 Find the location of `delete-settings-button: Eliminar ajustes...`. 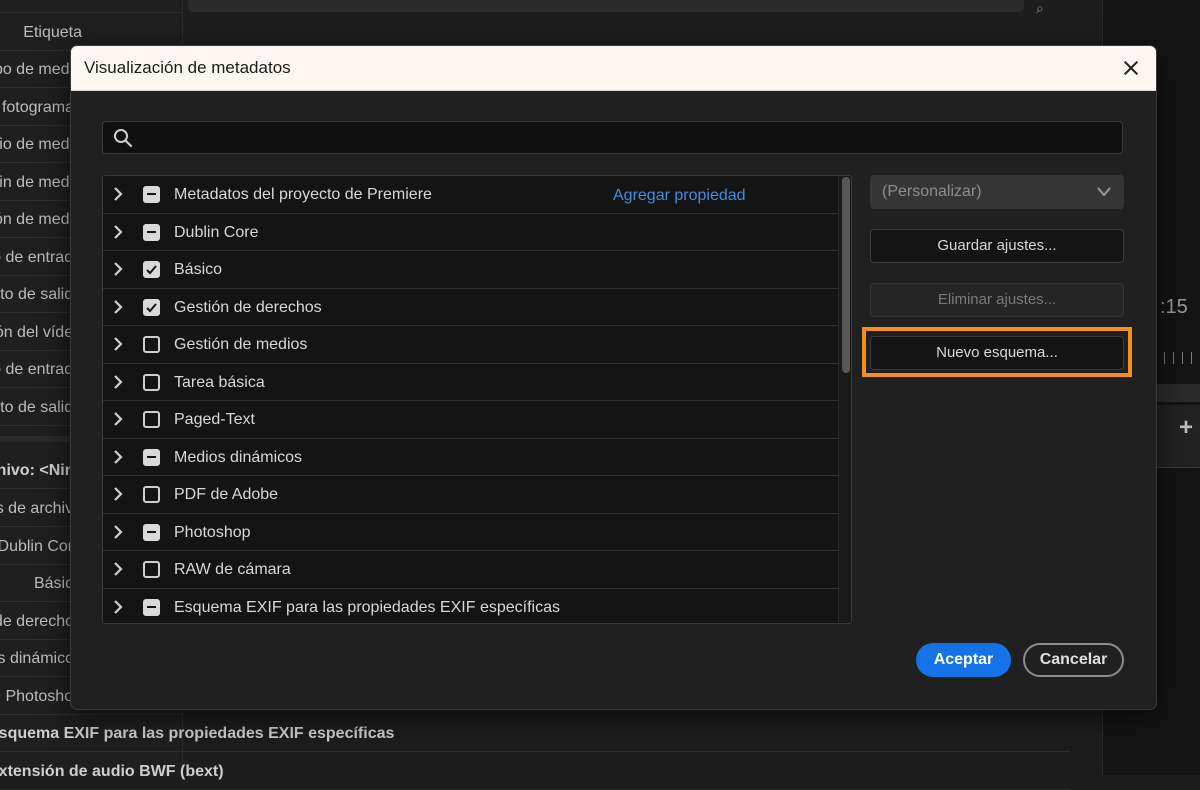

delete-settings-button: Eliminar ajustes... is located at coordinates (997, 300).